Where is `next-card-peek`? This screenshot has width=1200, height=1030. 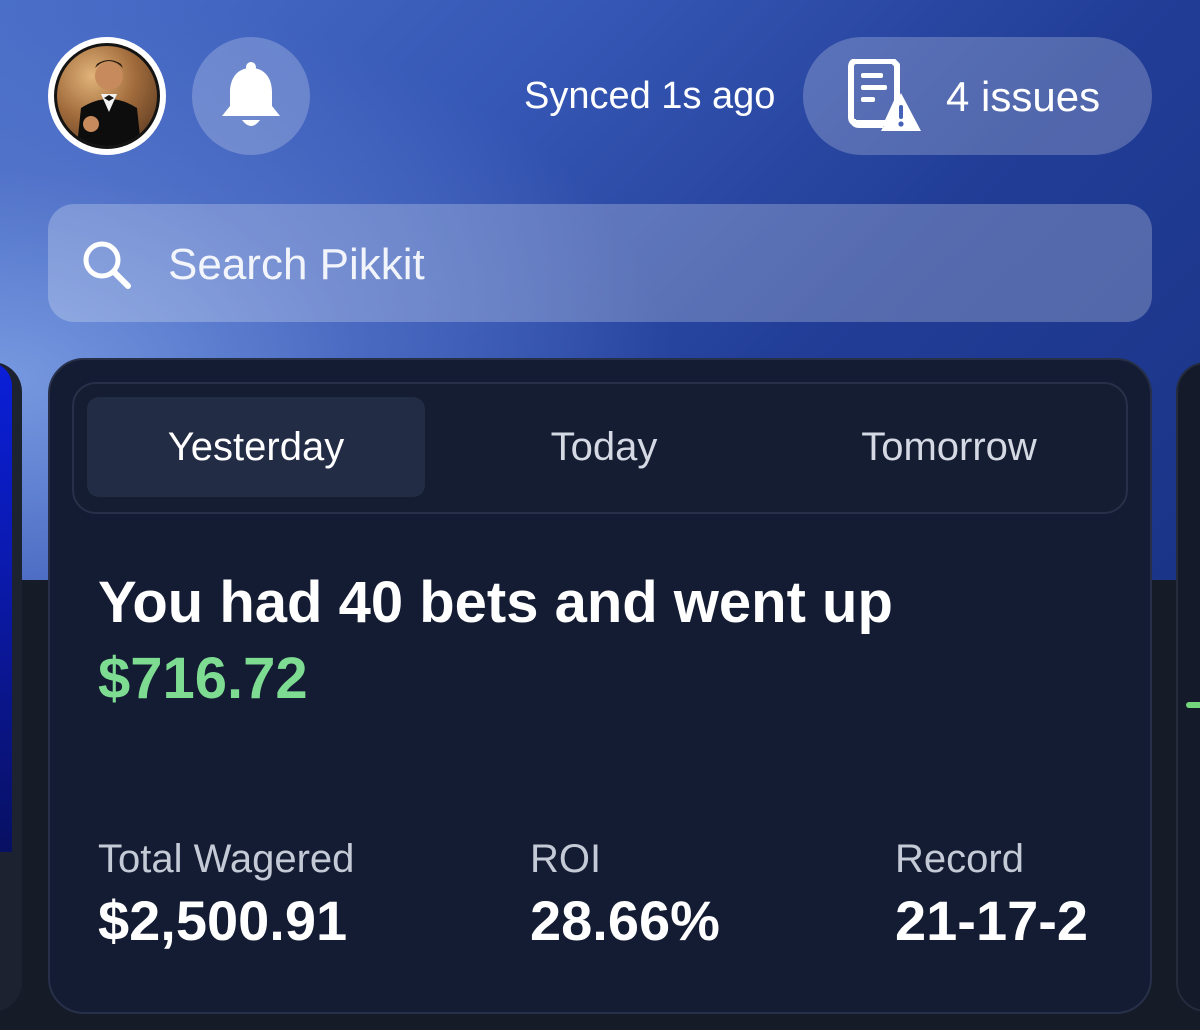 next-card-peek is located at coordinates (1188, 687).